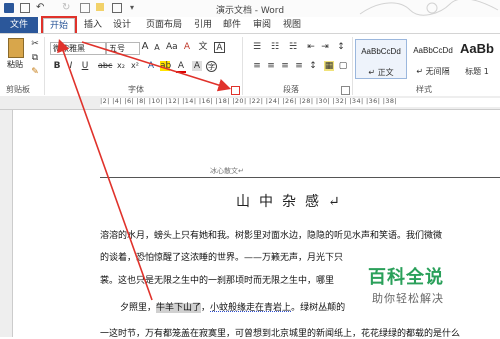 Image resolution: width=500 pixels, height=339 pixels. What do you see at coordinates (433, 71) in the screenshot?
I see `style-no-spacing-name: ↵ 无间隔` at bounding box center [433, 71].